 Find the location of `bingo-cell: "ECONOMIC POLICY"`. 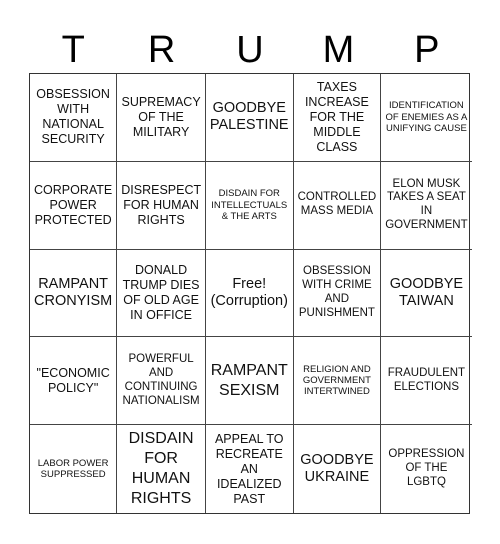

bingo-cell: "ECONOMIC POLICY" is located at coordinates (74, 381).